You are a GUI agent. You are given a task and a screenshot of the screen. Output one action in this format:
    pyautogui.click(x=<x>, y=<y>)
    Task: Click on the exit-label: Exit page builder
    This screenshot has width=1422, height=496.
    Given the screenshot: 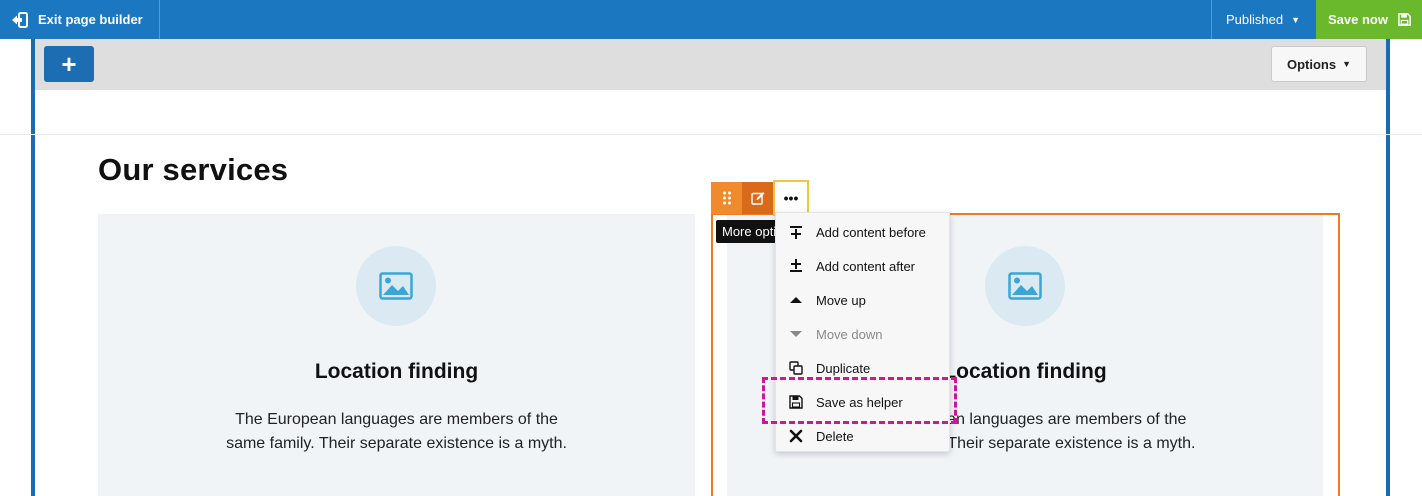 What is the action you would take?
    pyautogui.click(x=90, y=19)
    